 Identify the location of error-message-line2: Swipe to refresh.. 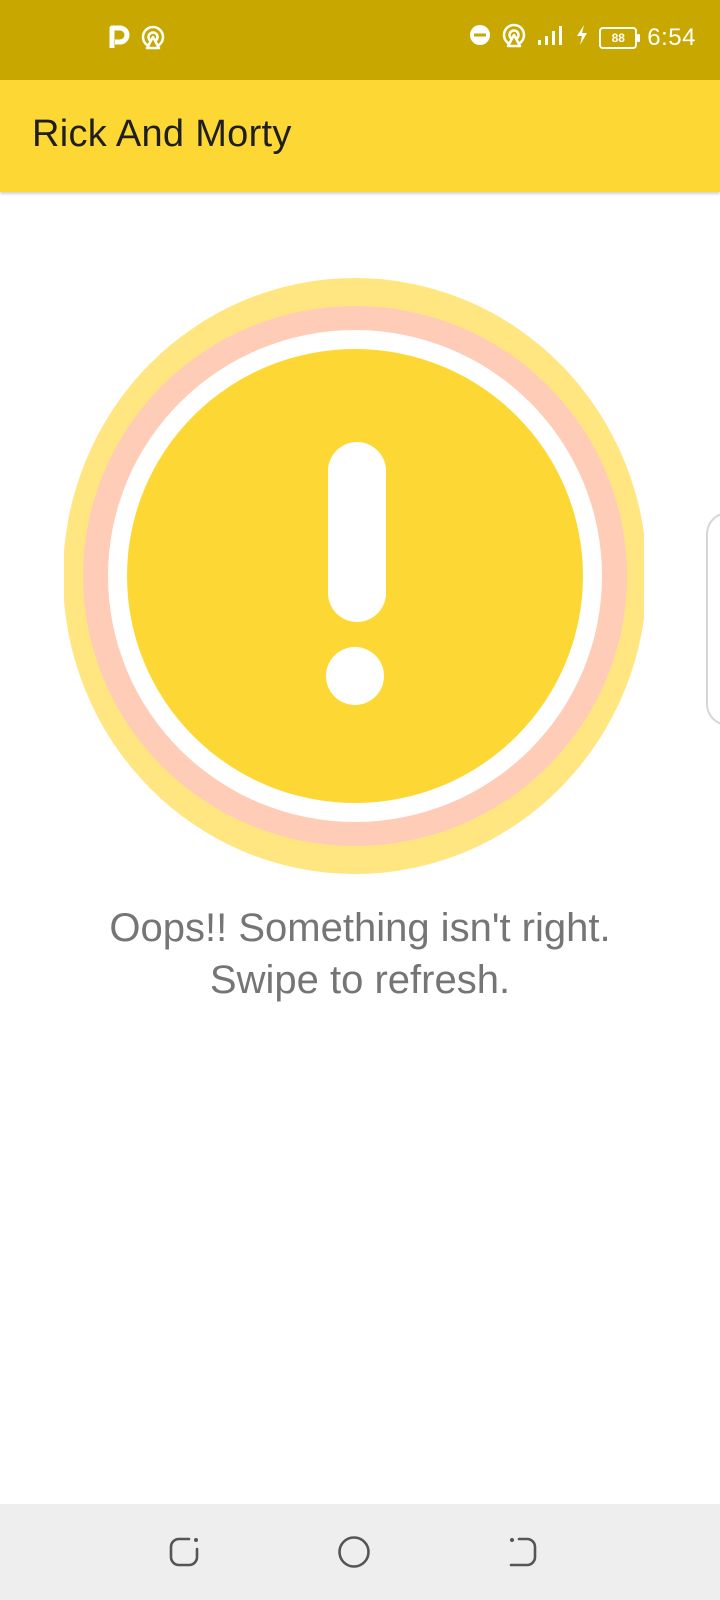
(360, 980).